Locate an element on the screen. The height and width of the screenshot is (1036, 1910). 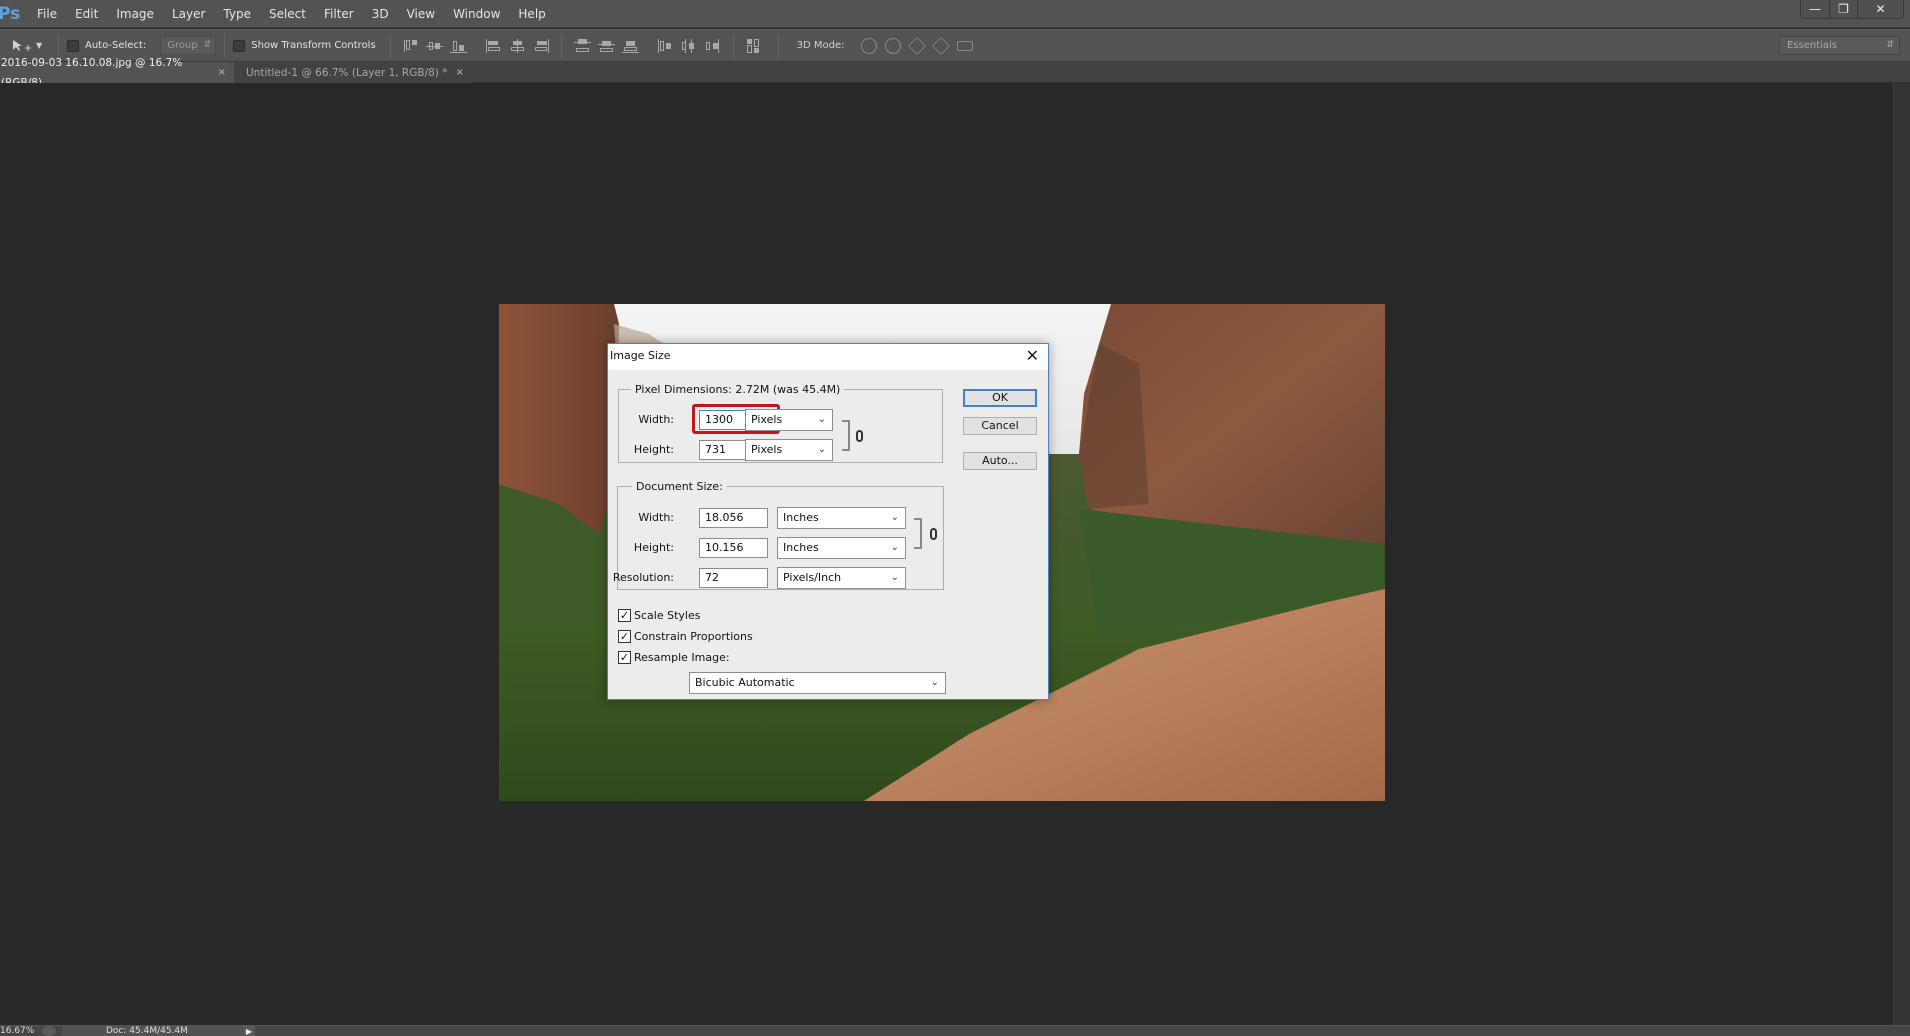
photoshop-logo: Ps is located at coordinates (10, 13).